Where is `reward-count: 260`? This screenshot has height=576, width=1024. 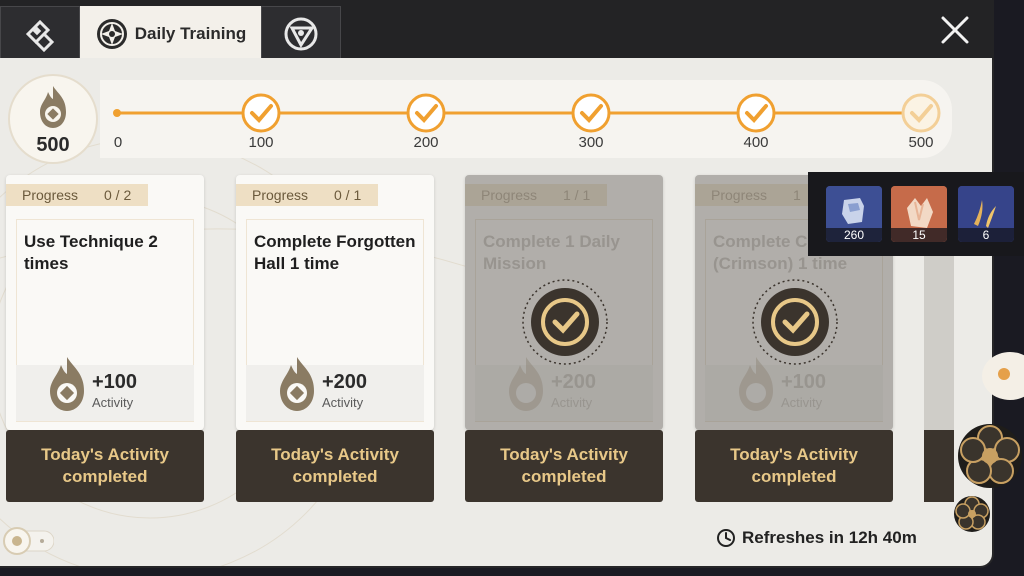 reward-count: 260 is located at coordinates (854, 235).